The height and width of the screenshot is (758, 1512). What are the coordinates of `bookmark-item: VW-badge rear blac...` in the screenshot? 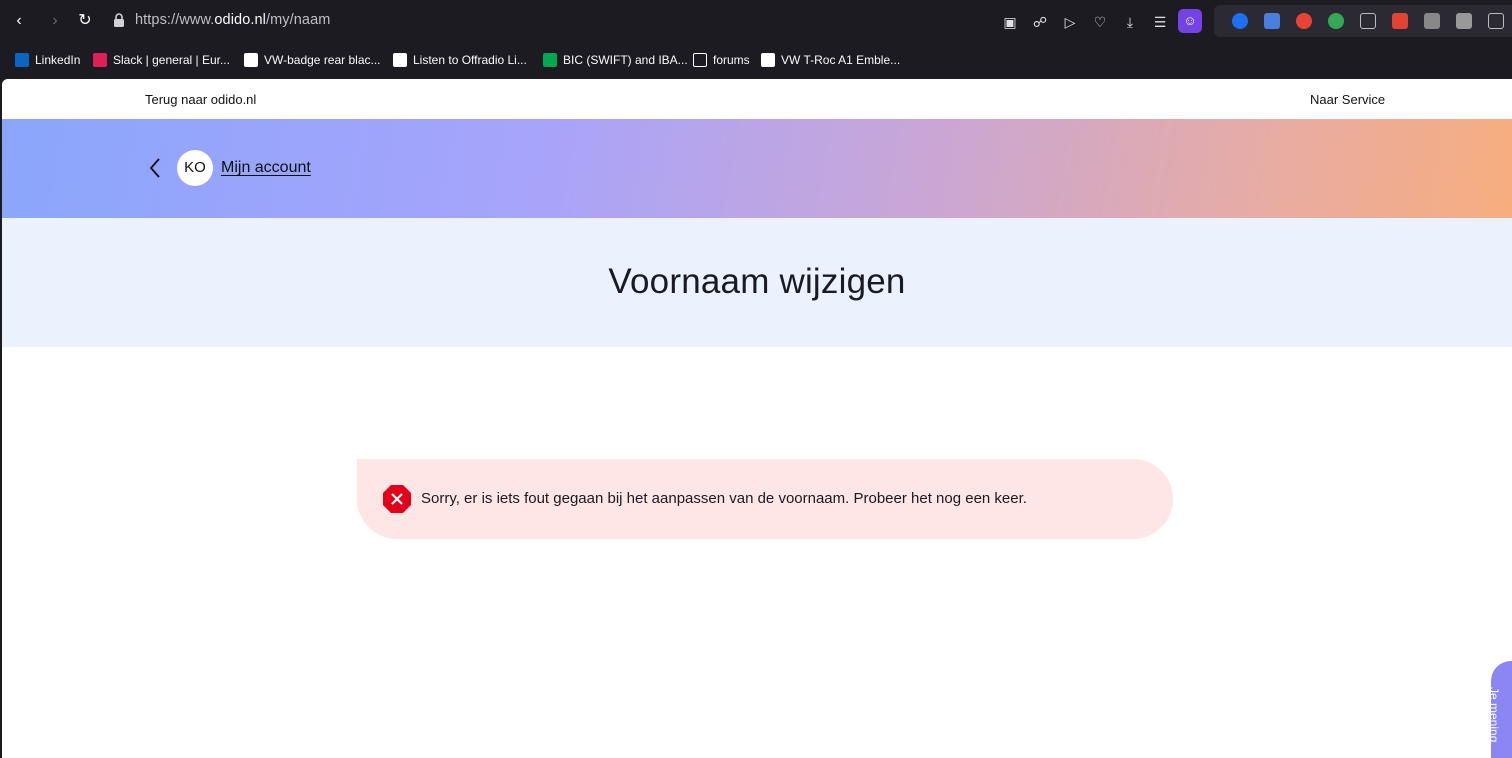 It's located at (312, 60).